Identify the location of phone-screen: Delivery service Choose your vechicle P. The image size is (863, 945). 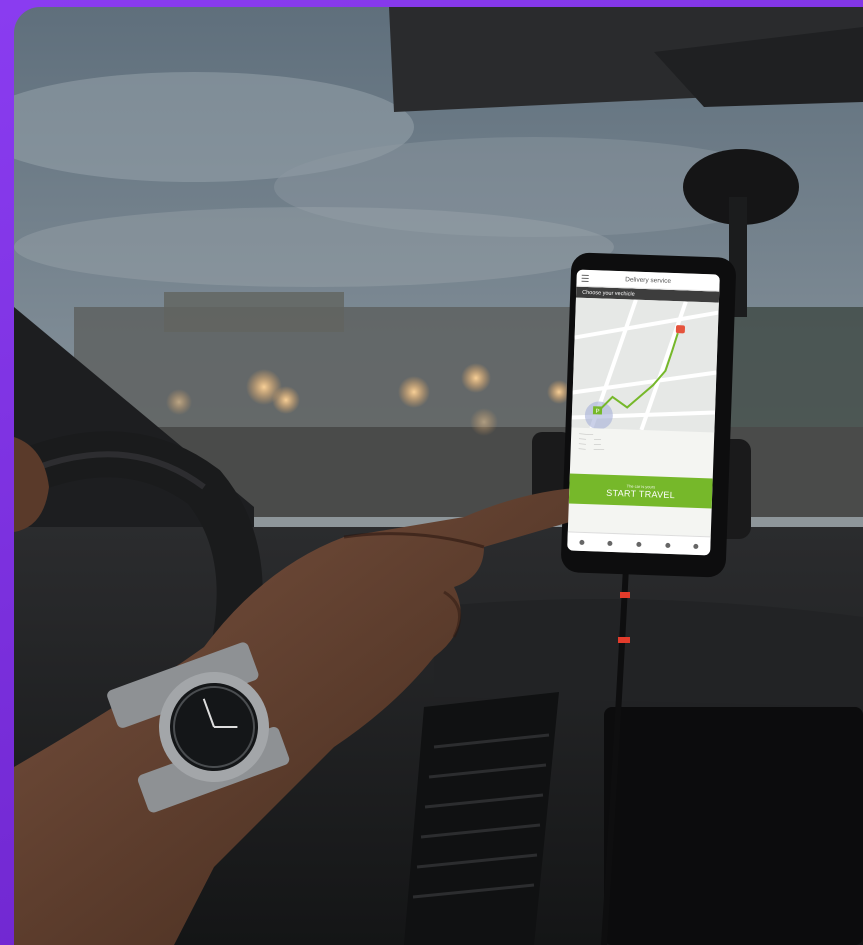
(643, 412).